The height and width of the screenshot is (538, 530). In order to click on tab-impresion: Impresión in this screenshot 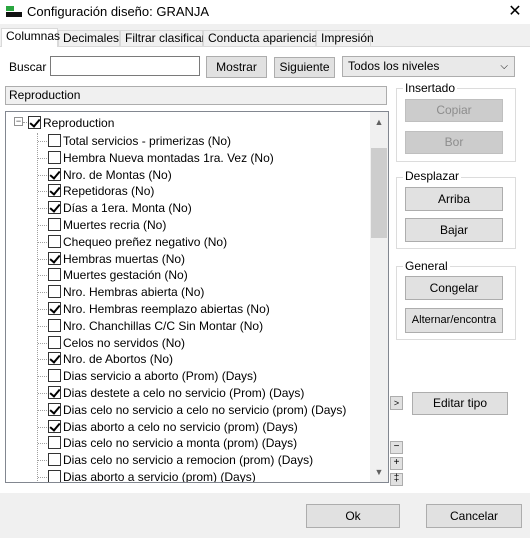, I will do `click(345, 38)`.